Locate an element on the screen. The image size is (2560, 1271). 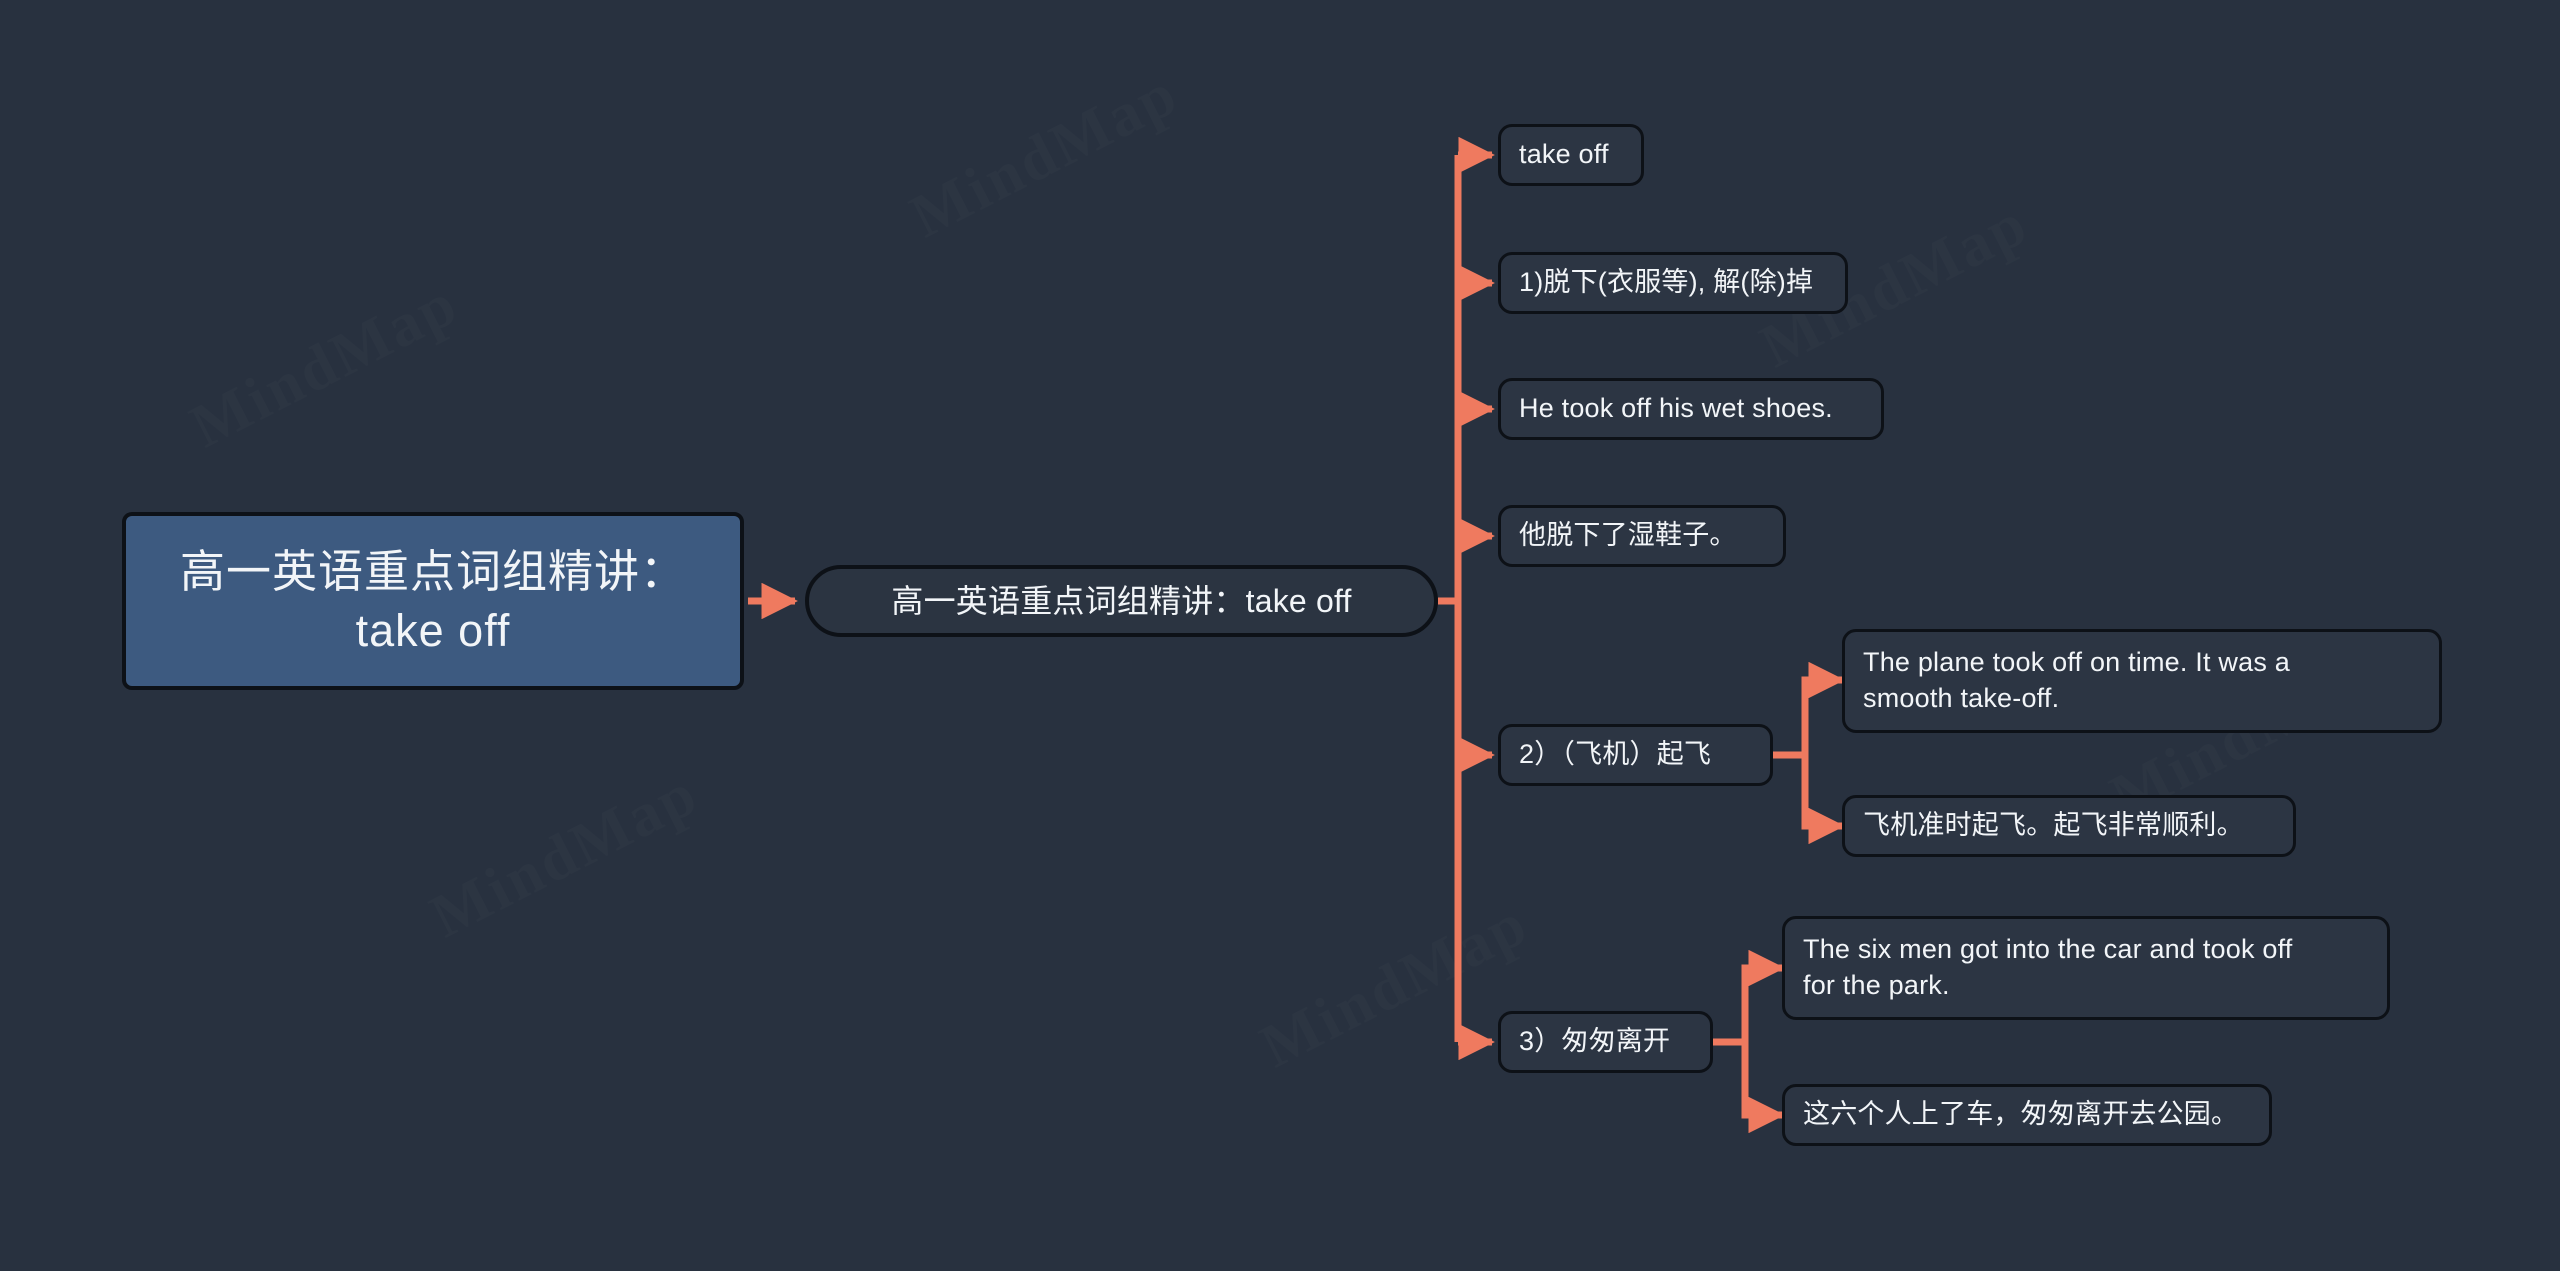
branch-node-sense-2-label: 2）（飞机）起飞 is located at coordinates (1615, 754).